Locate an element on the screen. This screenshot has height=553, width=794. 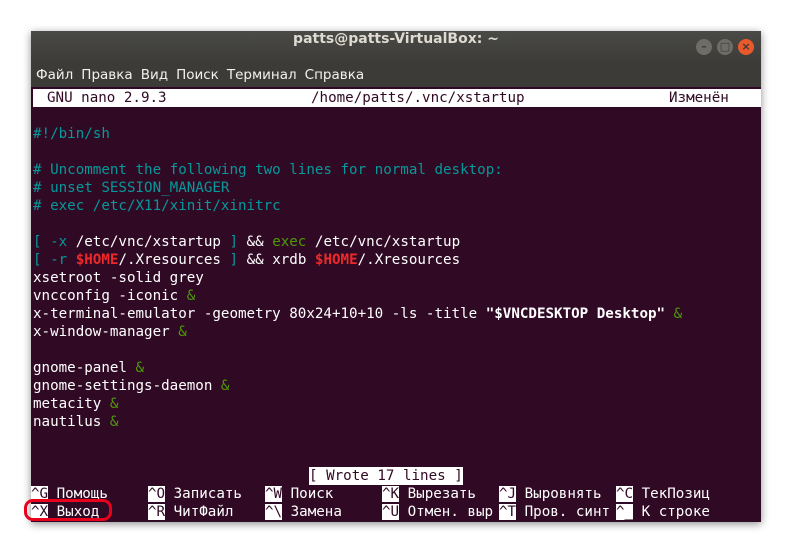
shortcut-replace: ^\ Замена is located at coordinates (303, 512).